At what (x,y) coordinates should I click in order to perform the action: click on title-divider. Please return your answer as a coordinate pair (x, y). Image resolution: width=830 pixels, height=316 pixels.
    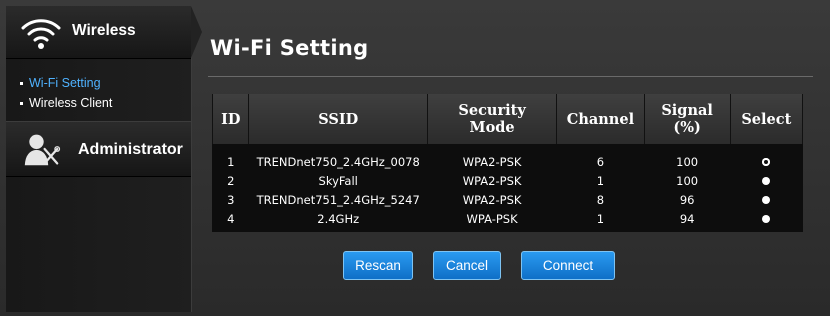
    Looking at the image, I should click on (510, 76).